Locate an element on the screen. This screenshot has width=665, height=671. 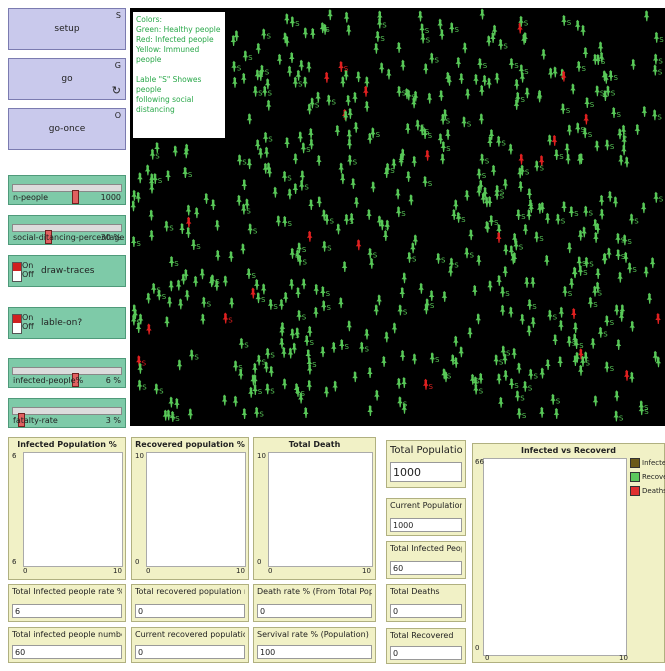
recovered-population-plot: Recovered population % 10 0 0 10 is located at coordinates (190, 508).